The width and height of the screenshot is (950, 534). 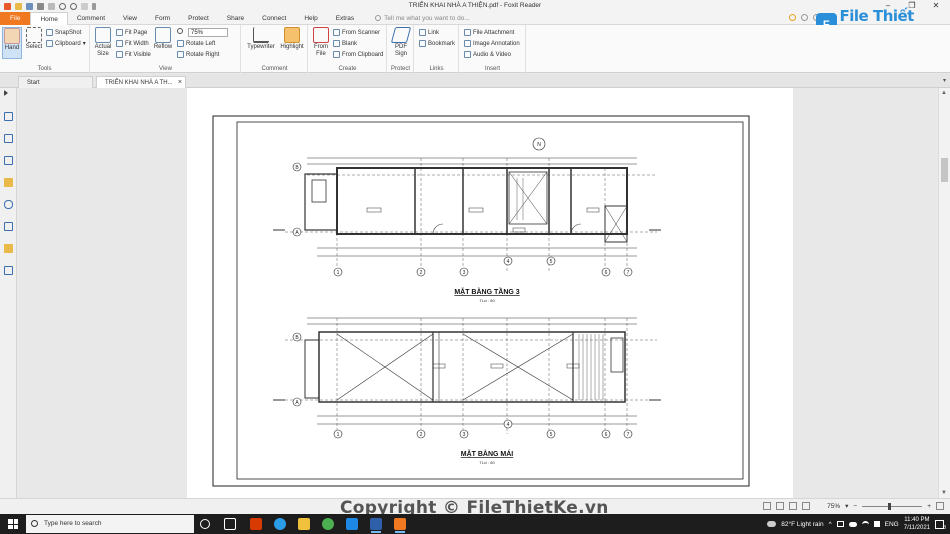 What do you see at coordinates (852, 524) in the screenshot?
I see `onedrive-icon` at bounding box center [852, 524].